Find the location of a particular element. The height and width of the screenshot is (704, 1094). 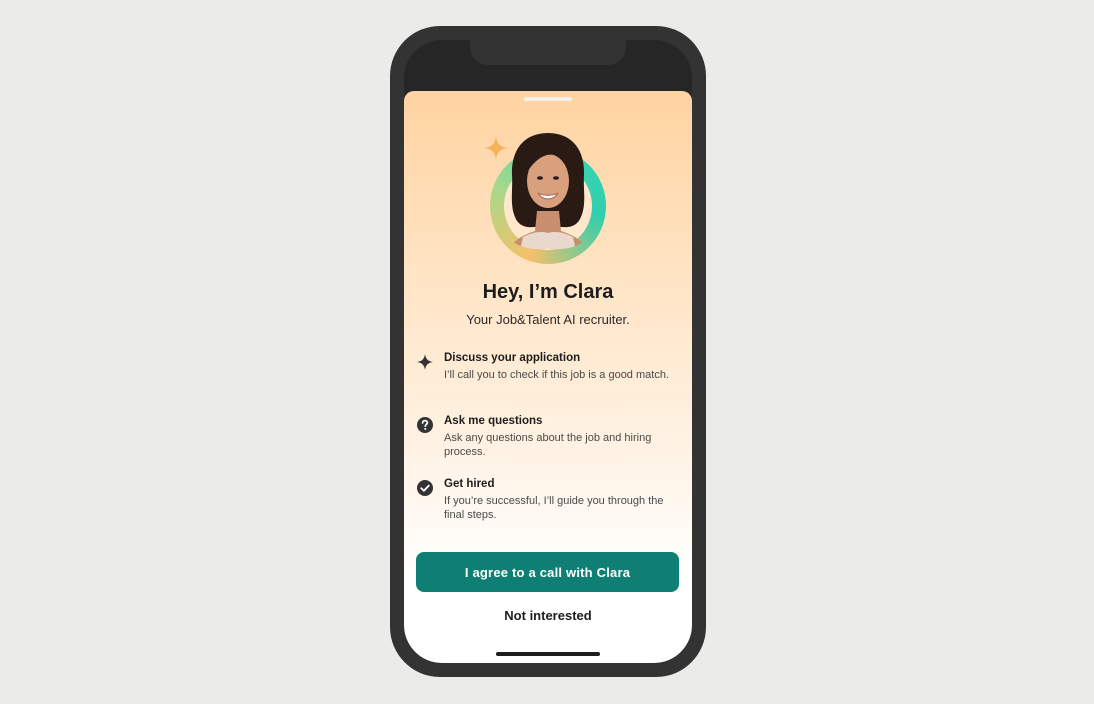

page-title: Hey, I’m Clara is located at coordinates (548, 292).